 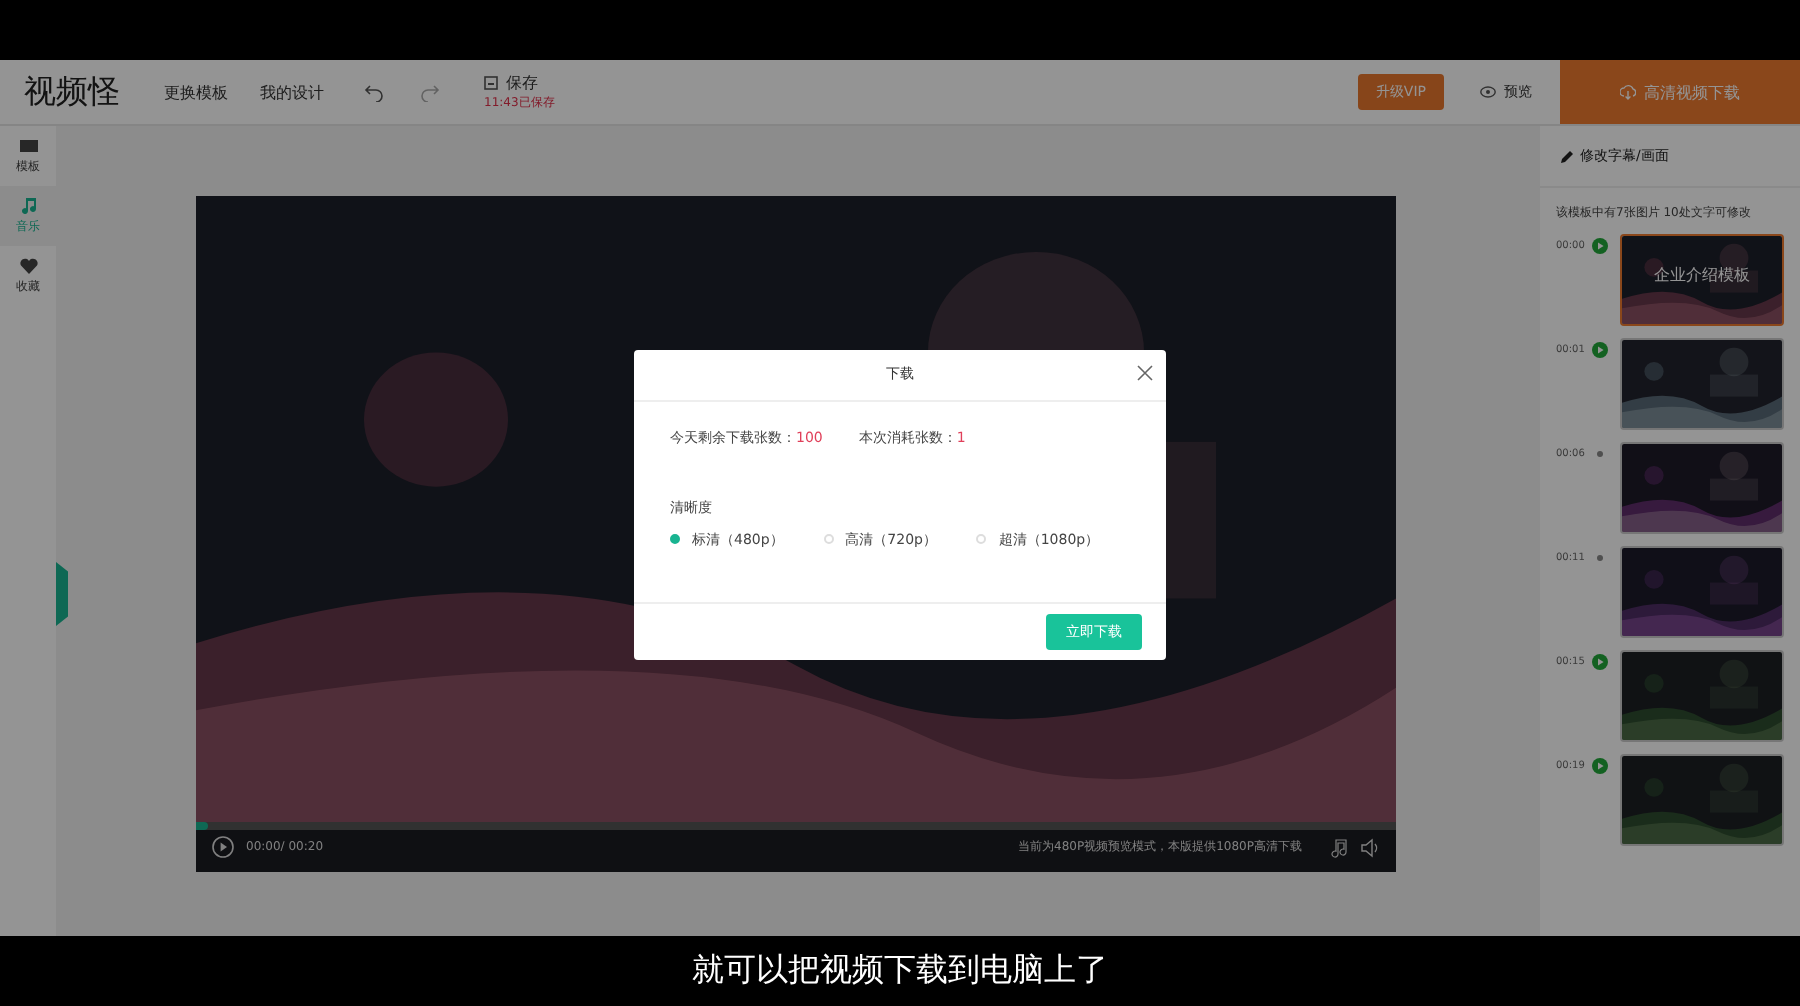 I want to click on slide-thumbnail: 企业介绍模板, so click(x=1702, y=280).